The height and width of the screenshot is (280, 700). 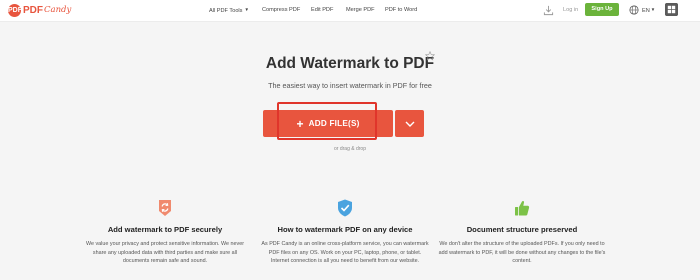 I want to click on shield-check-icon, so click(x=345, y=208).